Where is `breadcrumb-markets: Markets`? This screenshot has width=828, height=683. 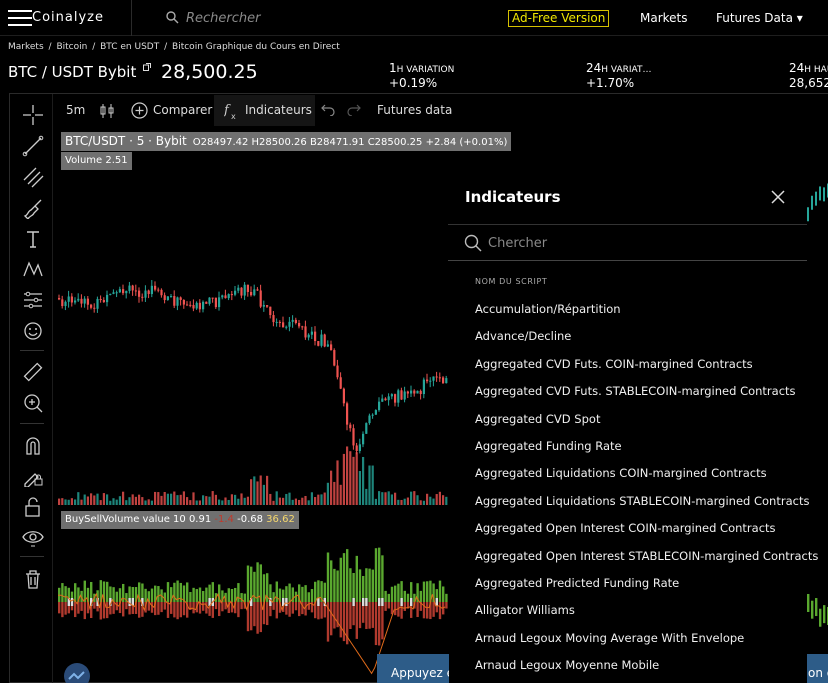 breadcrumb-markets: Markets is located at coordinates (26, 47).